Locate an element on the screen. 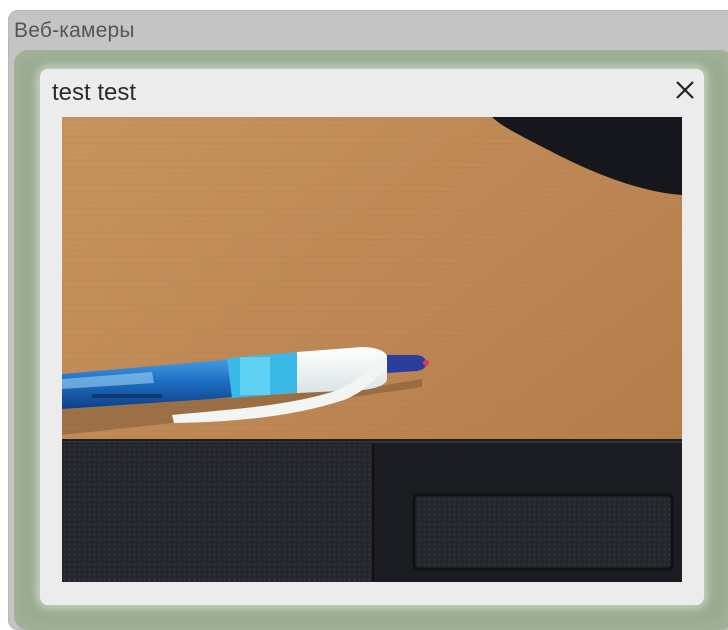 The width and height of the screenshot is (728, 630). close-button is located at coordinates (685, 90).